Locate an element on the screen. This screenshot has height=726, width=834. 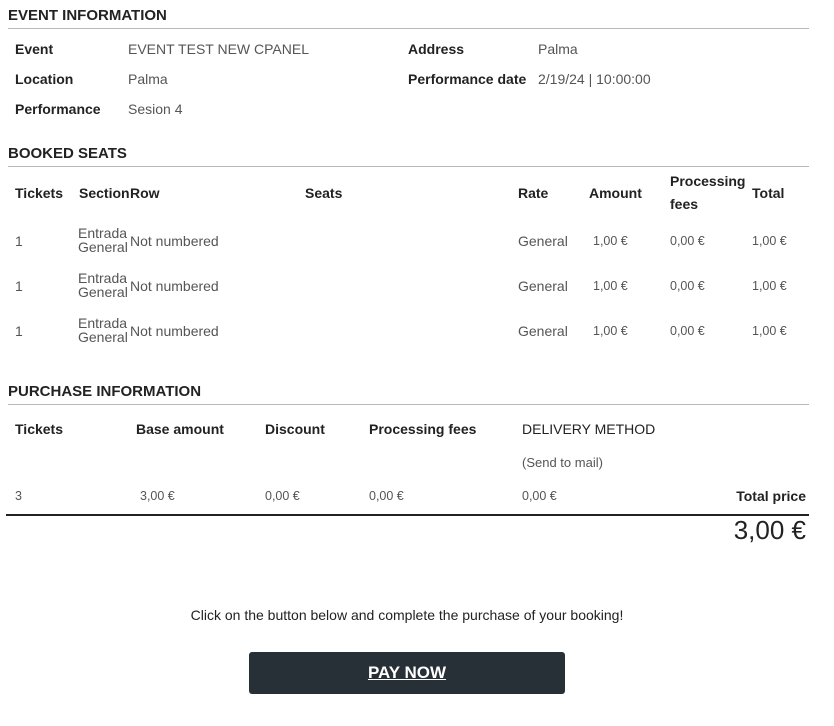
purchase-base-amount-value: 3,00 € is located at coordinates (157, 496).